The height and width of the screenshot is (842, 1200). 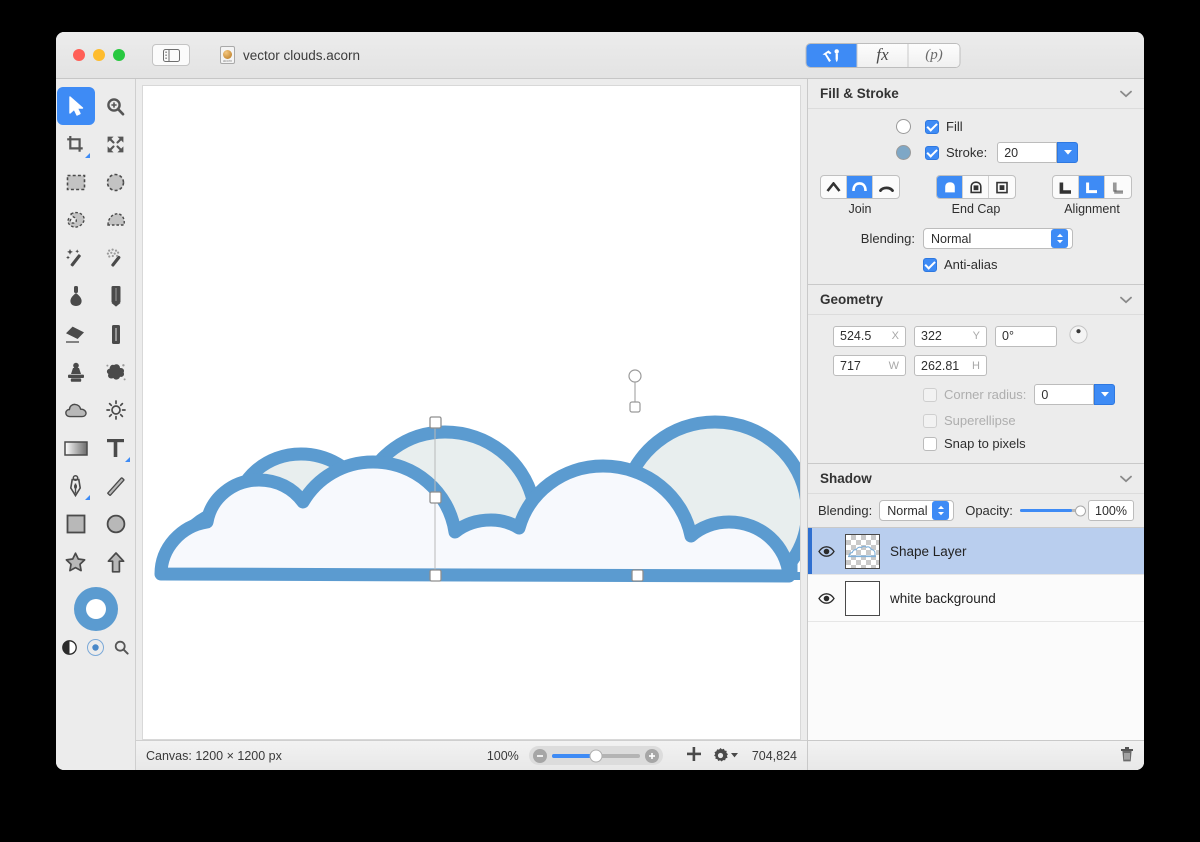 I want to click on layer-opacity-knob, so click(x=1081, y=510).